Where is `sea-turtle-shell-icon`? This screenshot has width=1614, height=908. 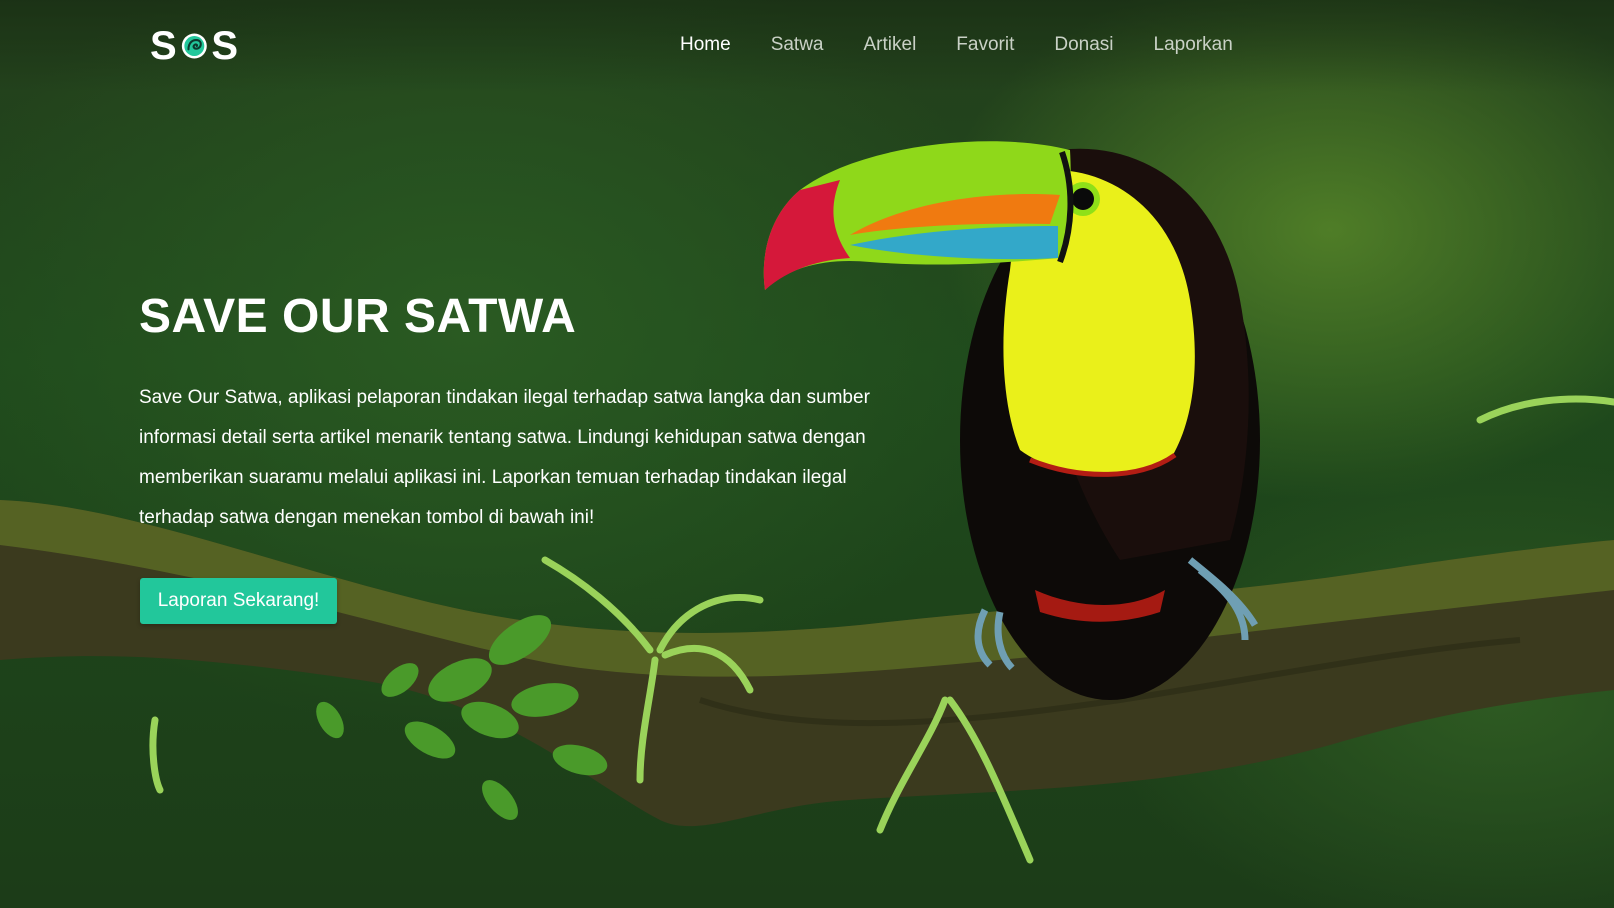 sea-turtle-shell-icon is located at coordinates (194, 46).